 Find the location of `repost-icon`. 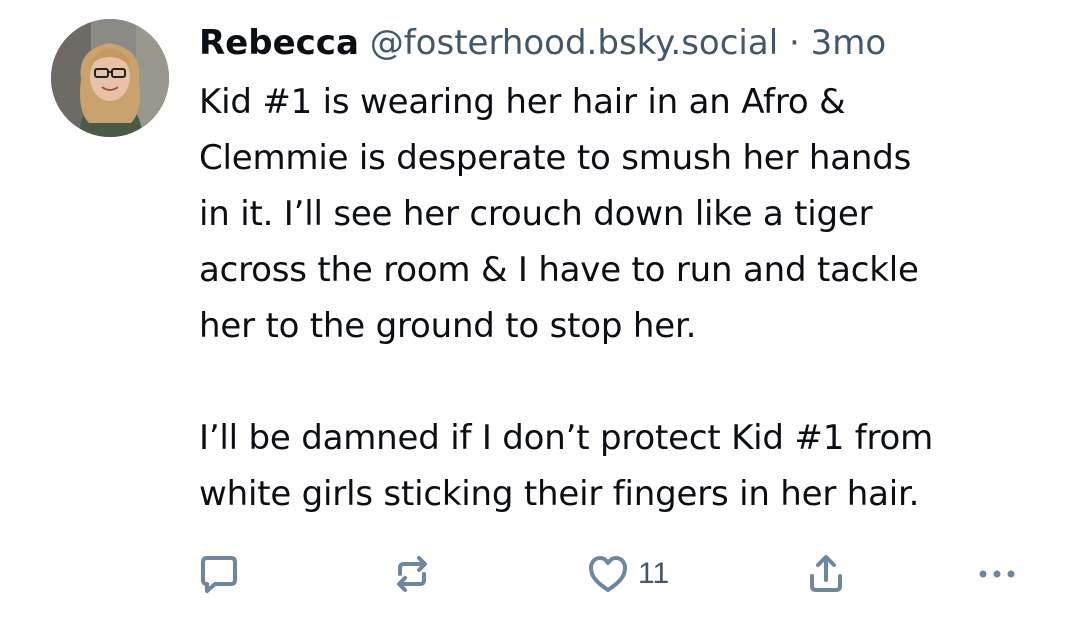

repost-icon is located at coordinates (412, 574).